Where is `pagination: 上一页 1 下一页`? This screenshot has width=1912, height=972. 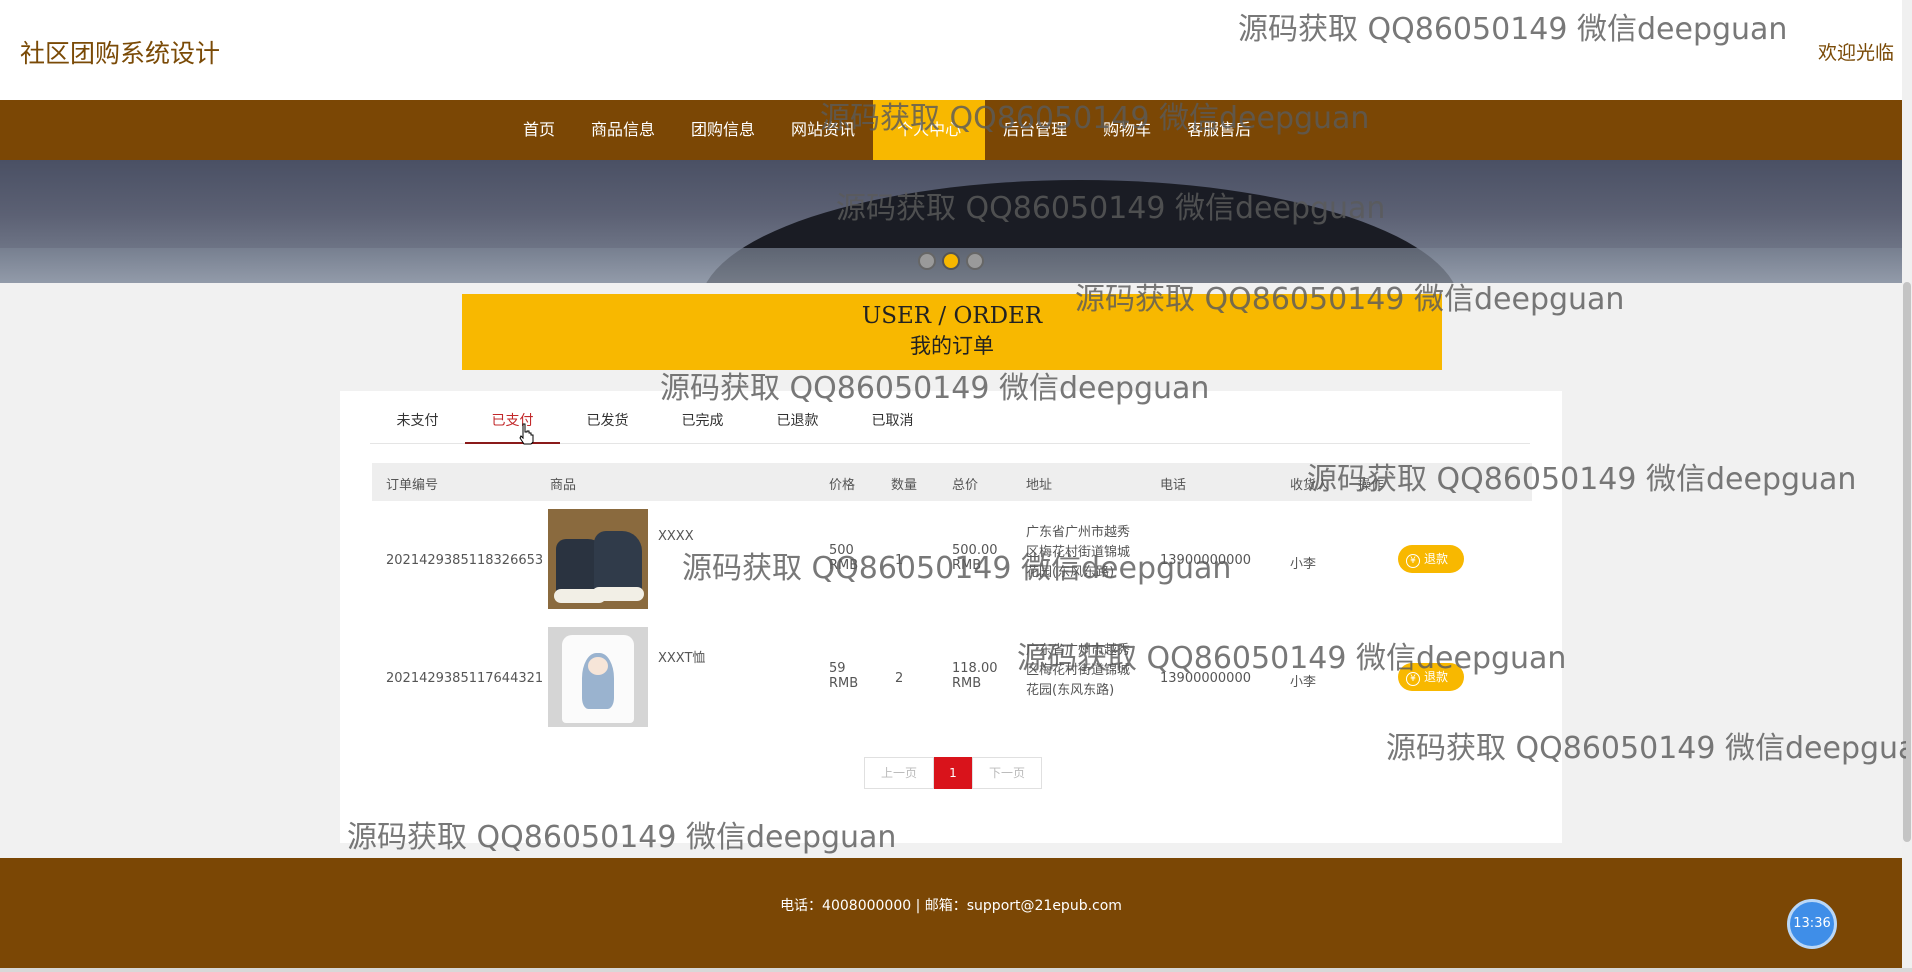
pagination: 上一页 1 下一页 is located at coordinates (953, 773).